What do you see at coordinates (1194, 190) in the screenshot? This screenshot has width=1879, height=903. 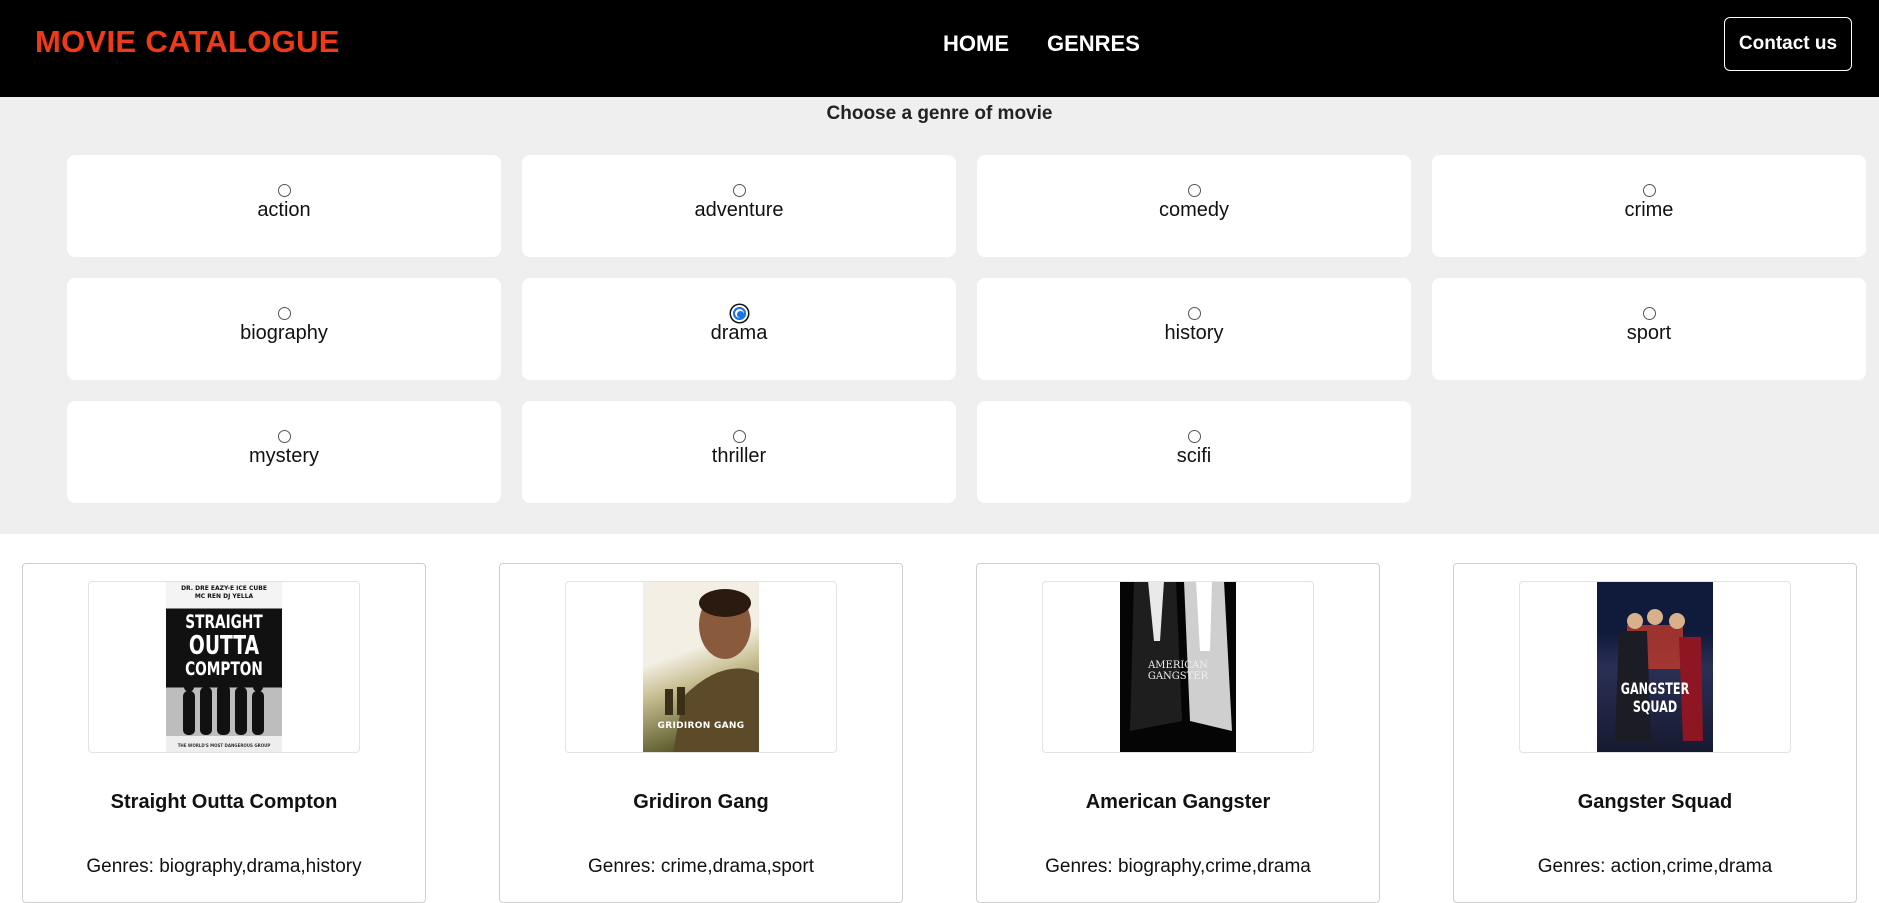 I see `genre-radio-comedy` at bounding box center [1194, 190].